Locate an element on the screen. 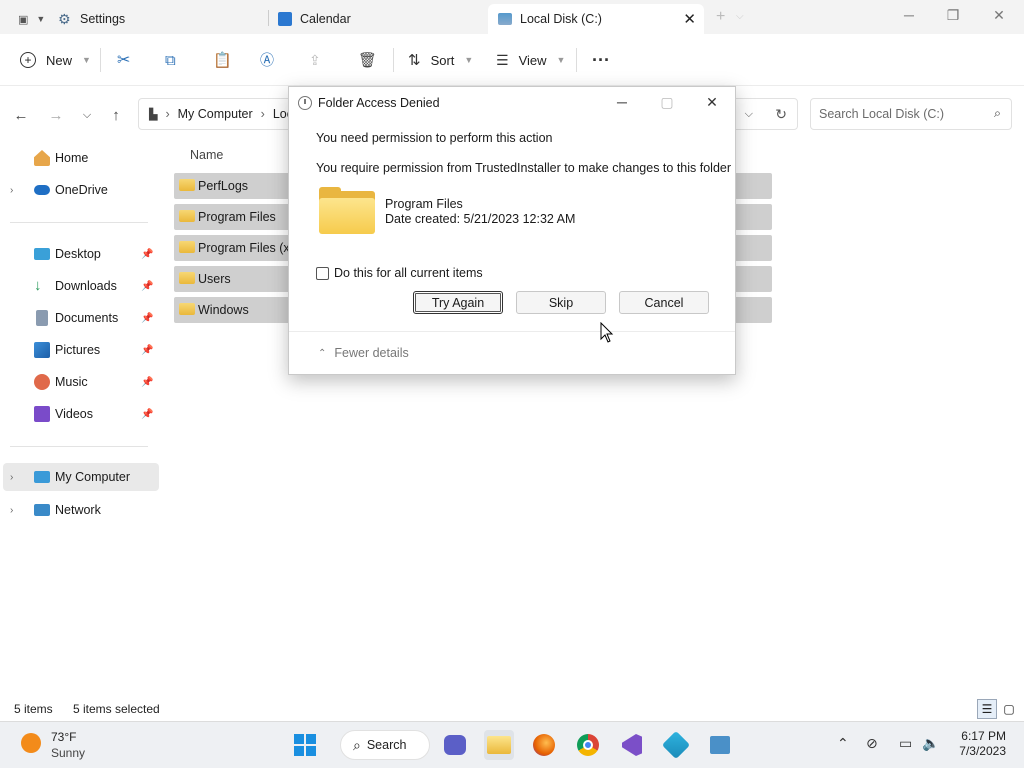  details-view-icon: ☰ is located at coordinates (987, 709).